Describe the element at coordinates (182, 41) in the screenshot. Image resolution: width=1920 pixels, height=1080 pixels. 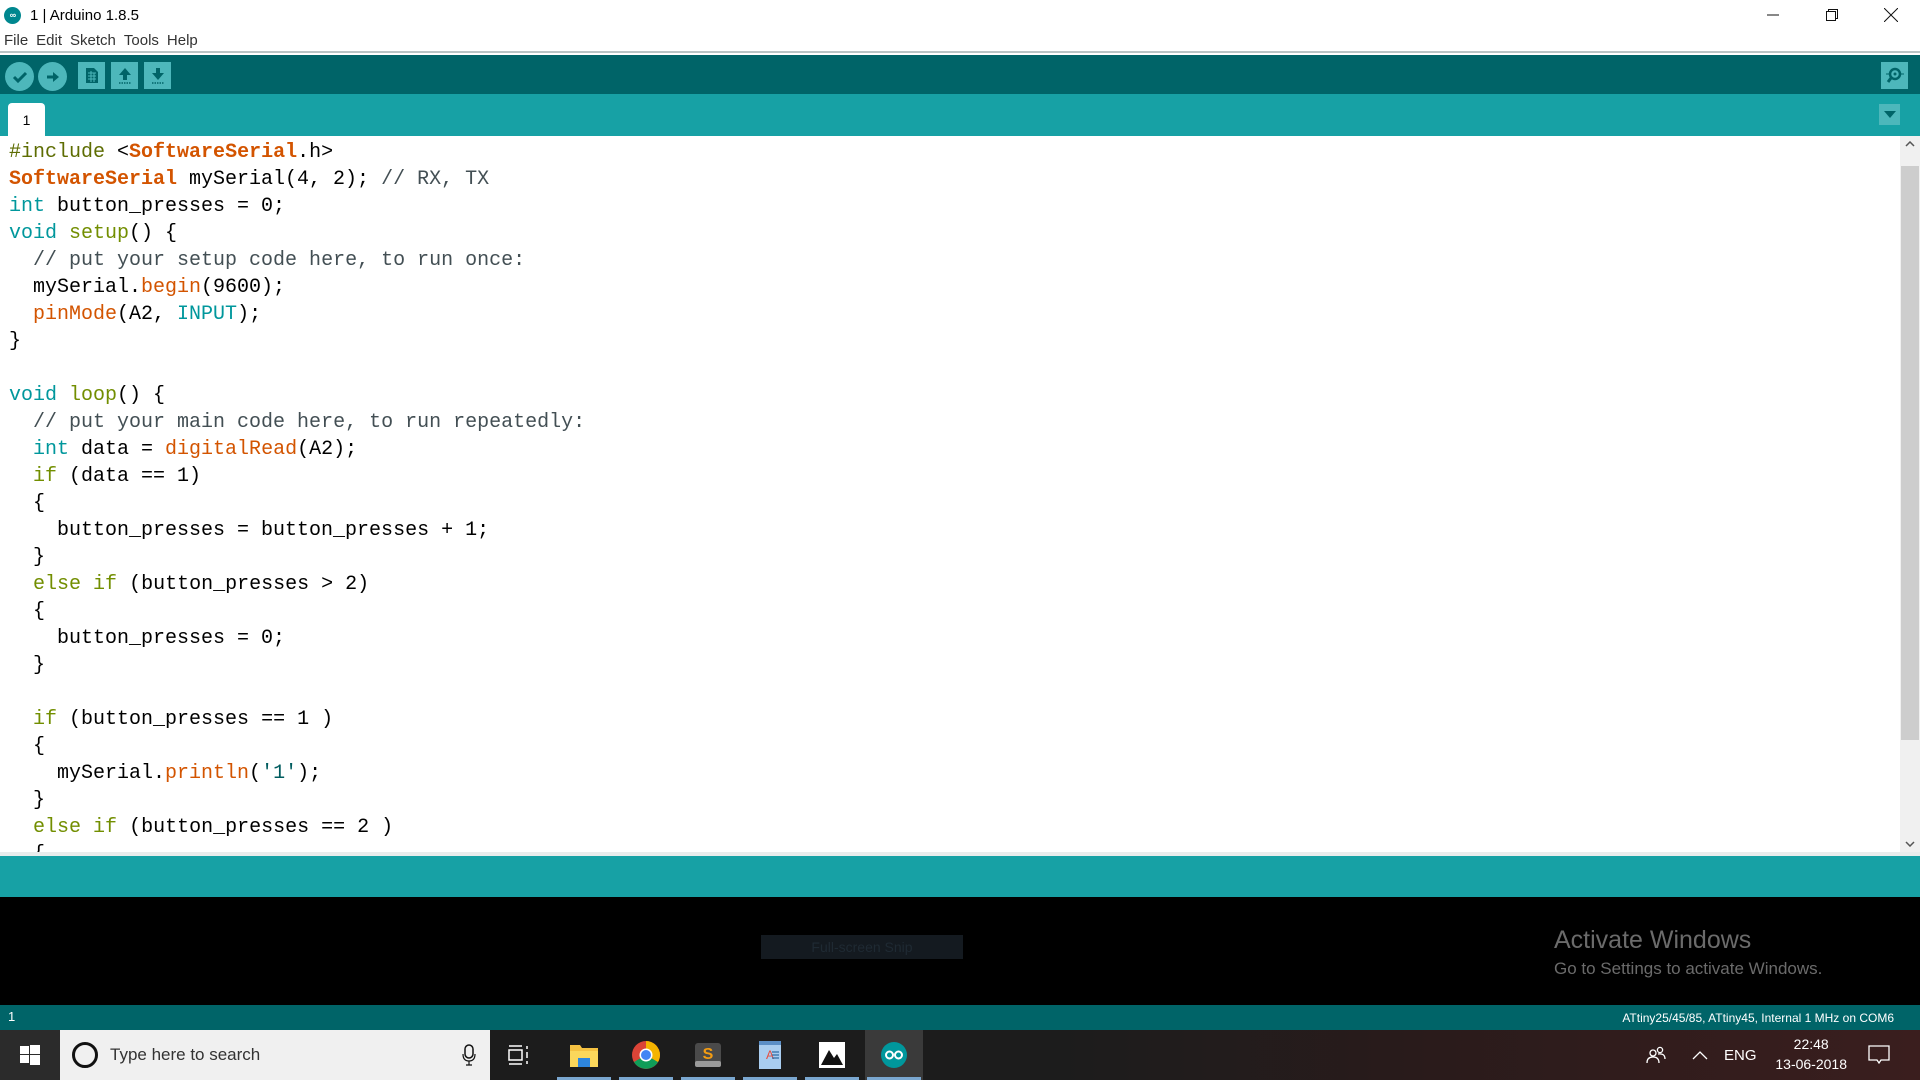
I see `menu-help: Help` at that location.